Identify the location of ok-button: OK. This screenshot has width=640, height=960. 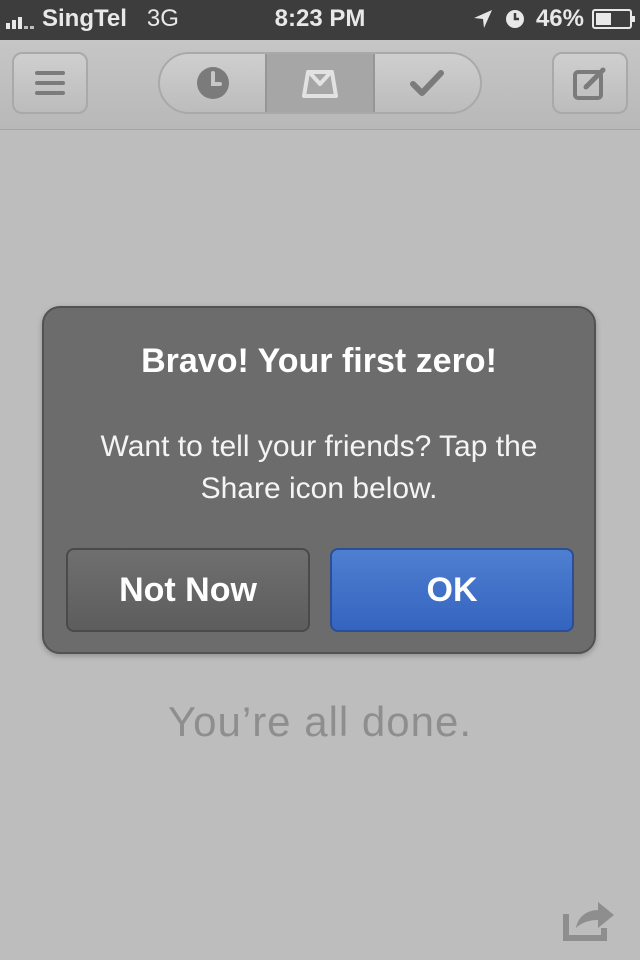
(452, 590).